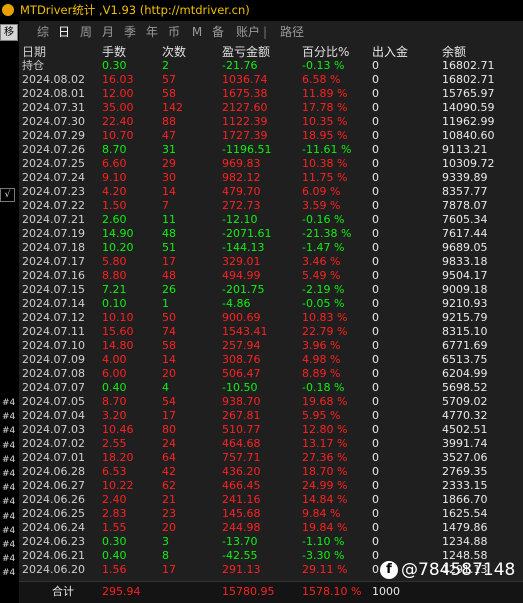 The image size is (523, 603). I want to click on title-bar: MTDriver统计 ,V1.93 (http://mtdriver.cn), so click(261, 10).